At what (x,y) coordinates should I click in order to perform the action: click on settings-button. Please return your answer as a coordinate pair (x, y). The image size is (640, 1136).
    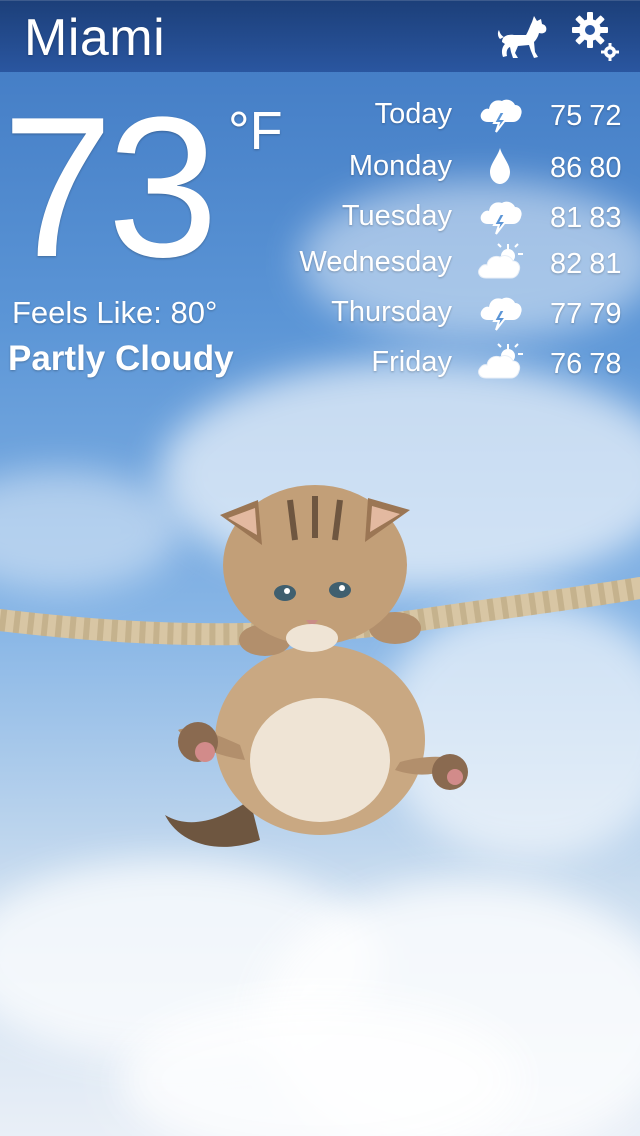
    Looking at the image, I should click on (597, 37).